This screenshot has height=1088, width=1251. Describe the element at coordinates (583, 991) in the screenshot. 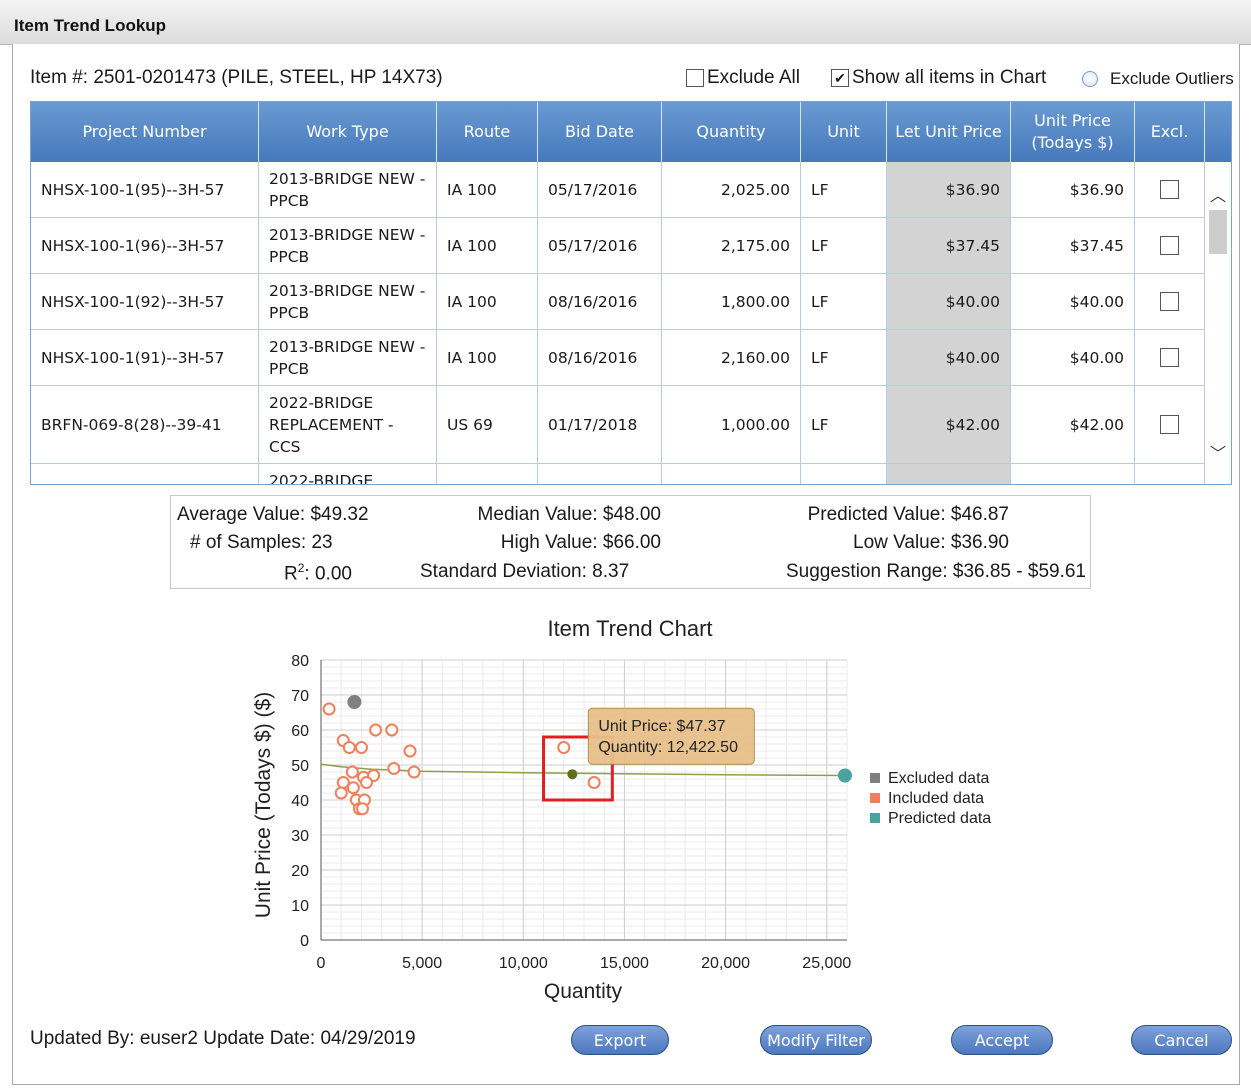

I see `x-axis-title: Quantity` at that location.